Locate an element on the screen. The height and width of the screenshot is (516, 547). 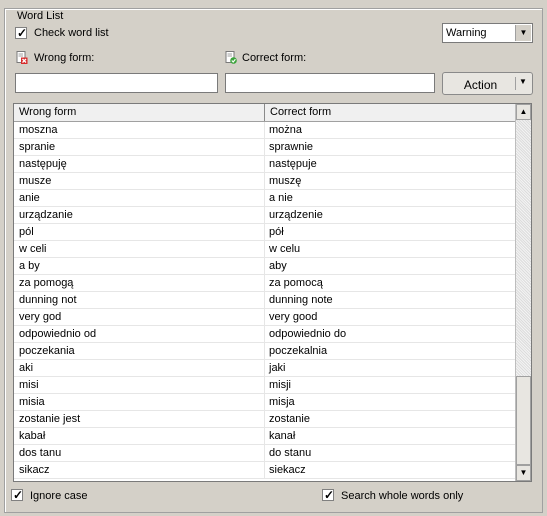
wrong-form-cell: kabał is located at coordinates (141, 436).